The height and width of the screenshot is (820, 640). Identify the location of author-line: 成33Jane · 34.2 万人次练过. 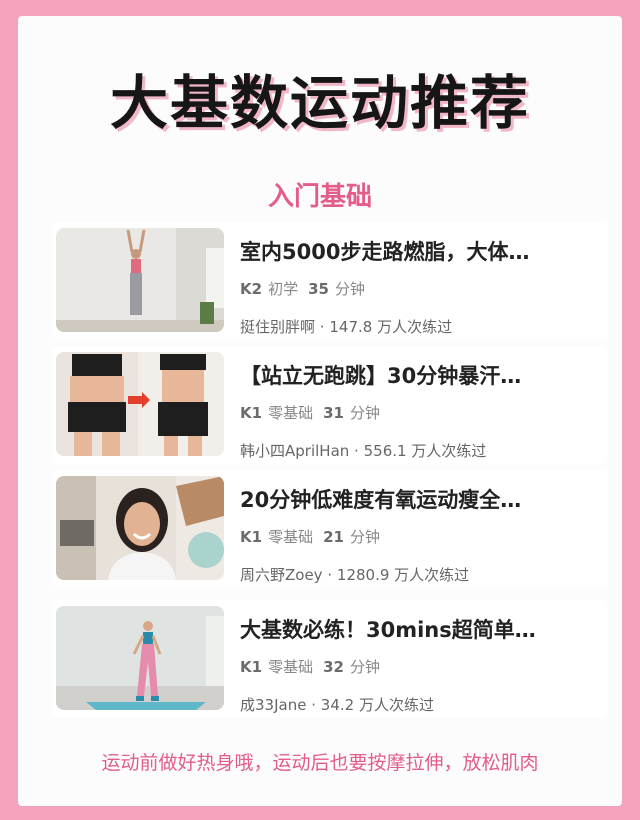
(337, 704).